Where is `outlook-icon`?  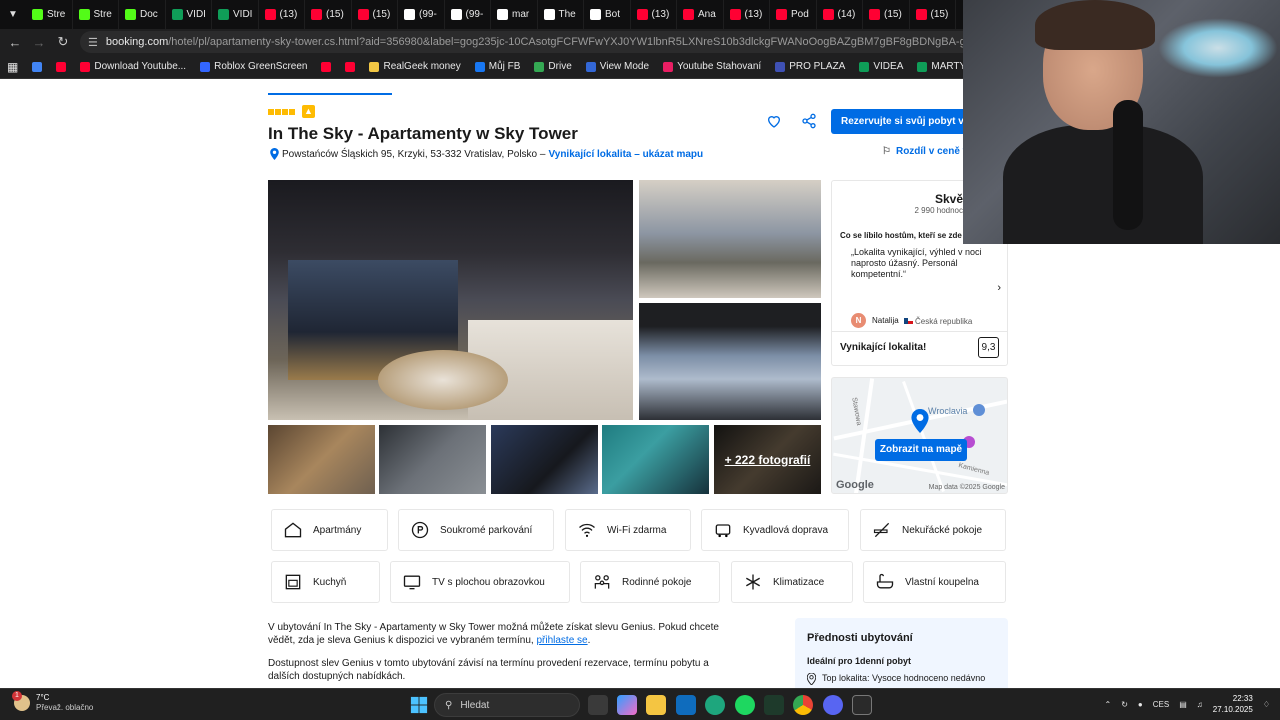
outlook-icon is located at coordinates (686, 705).